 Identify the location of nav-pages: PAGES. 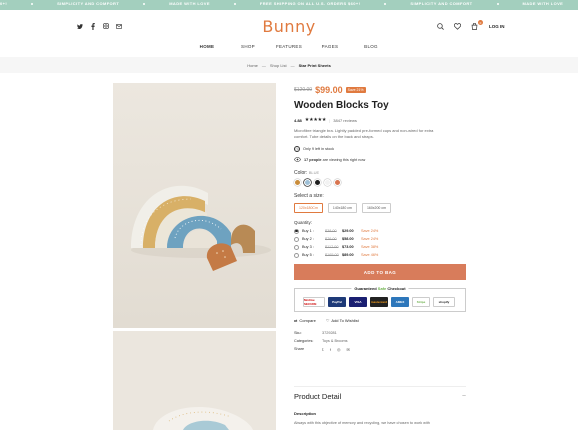
(330, 46).